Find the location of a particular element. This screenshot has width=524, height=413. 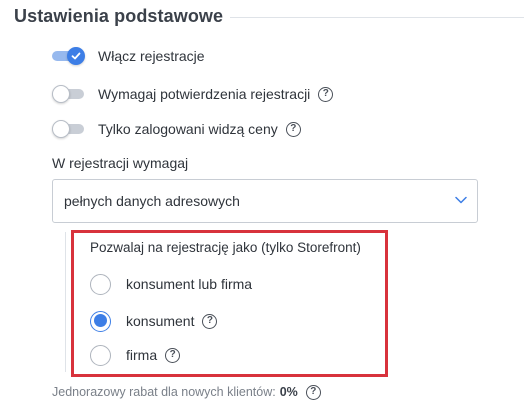

logged-in-prices-label: Tylko zalogowani widzą ceny is located at coordinates (188, 129).